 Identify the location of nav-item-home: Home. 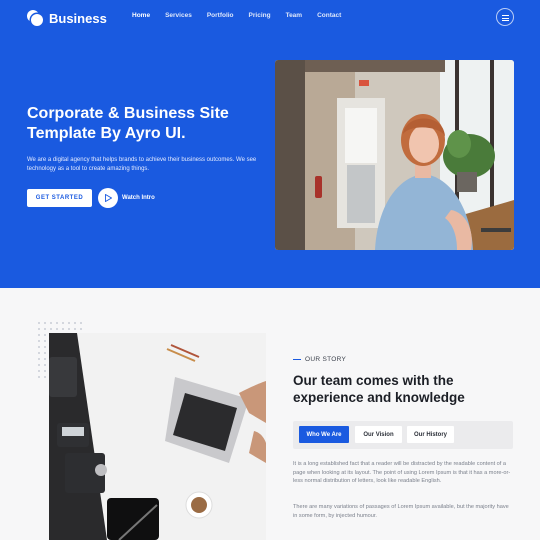
(141, 15).